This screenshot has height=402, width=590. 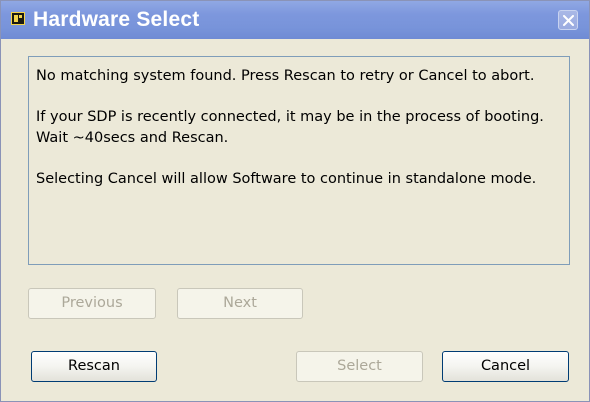 What do you see at coordinates (505, 366) in the screenshot?
I see `cancel-button: Cancel` at bounding box center [505, 366].